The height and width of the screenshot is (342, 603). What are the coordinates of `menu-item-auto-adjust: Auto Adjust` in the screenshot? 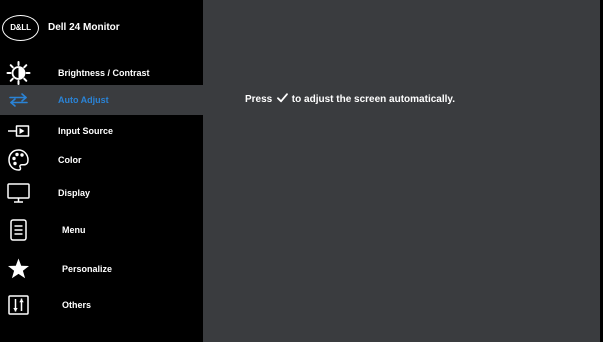 It's located at (101, 100).